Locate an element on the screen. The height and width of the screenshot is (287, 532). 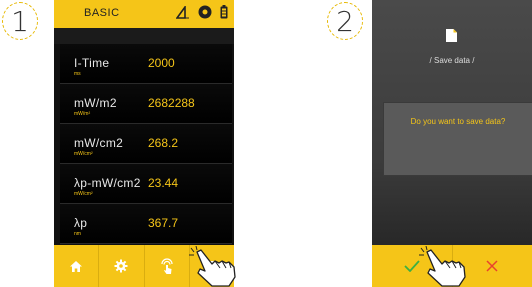
header-bar: BASIC is located at coordinates (144, 14).